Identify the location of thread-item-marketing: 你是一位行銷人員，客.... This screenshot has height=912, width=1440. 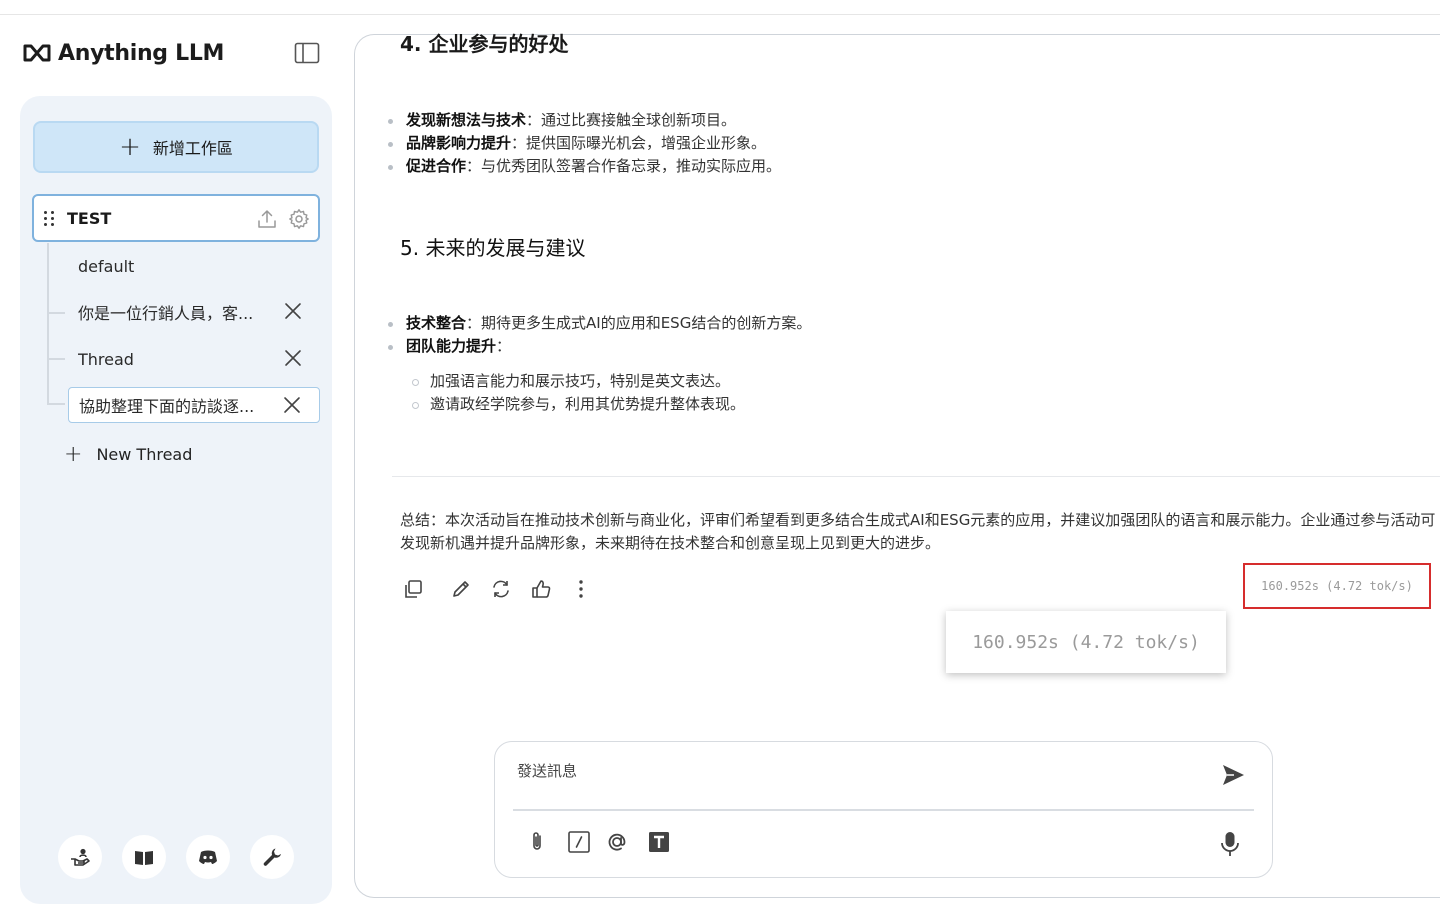
(194, 312).